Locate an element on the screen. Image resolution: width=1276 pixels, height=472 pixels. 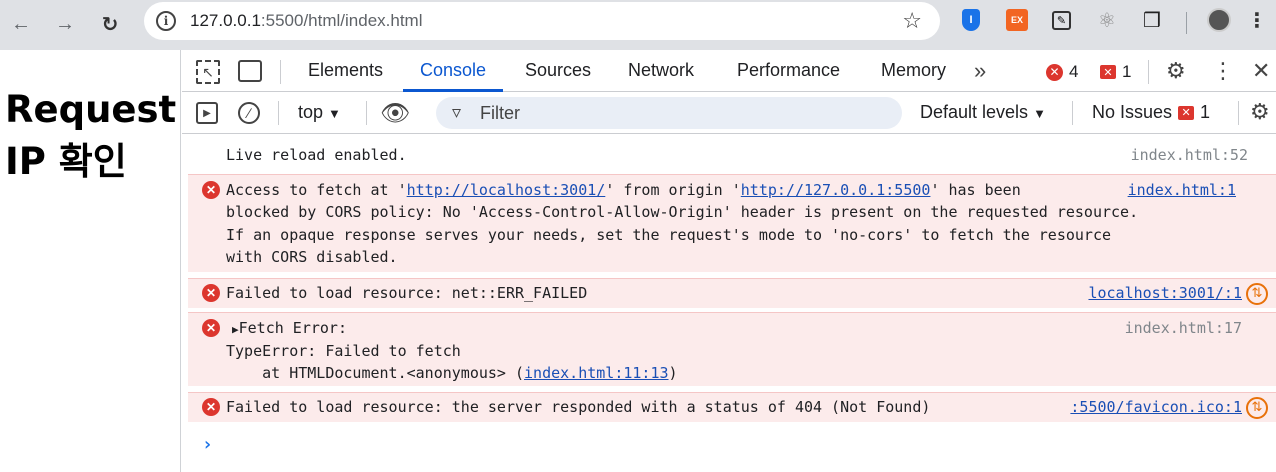
message-source: localhost:3001/:1 is located at coordinates (1165, 293).